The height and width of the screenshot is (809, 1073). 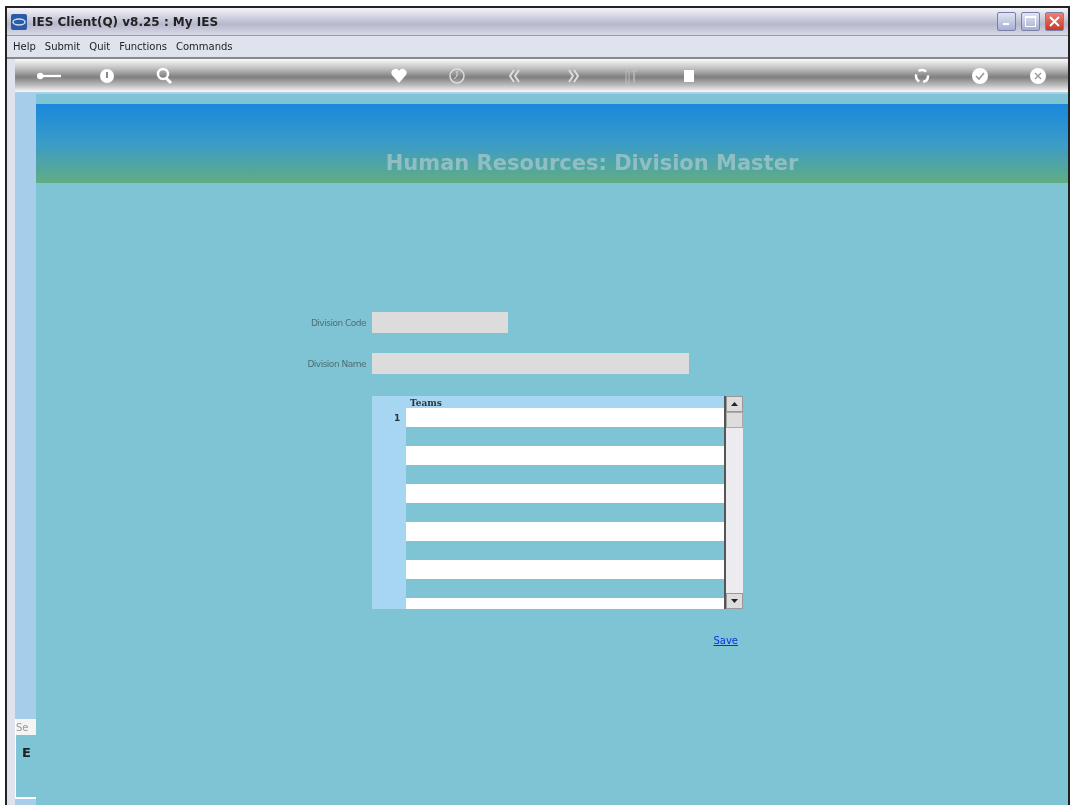 I want to click on scroll-up-button, so click(x=734, y=404).